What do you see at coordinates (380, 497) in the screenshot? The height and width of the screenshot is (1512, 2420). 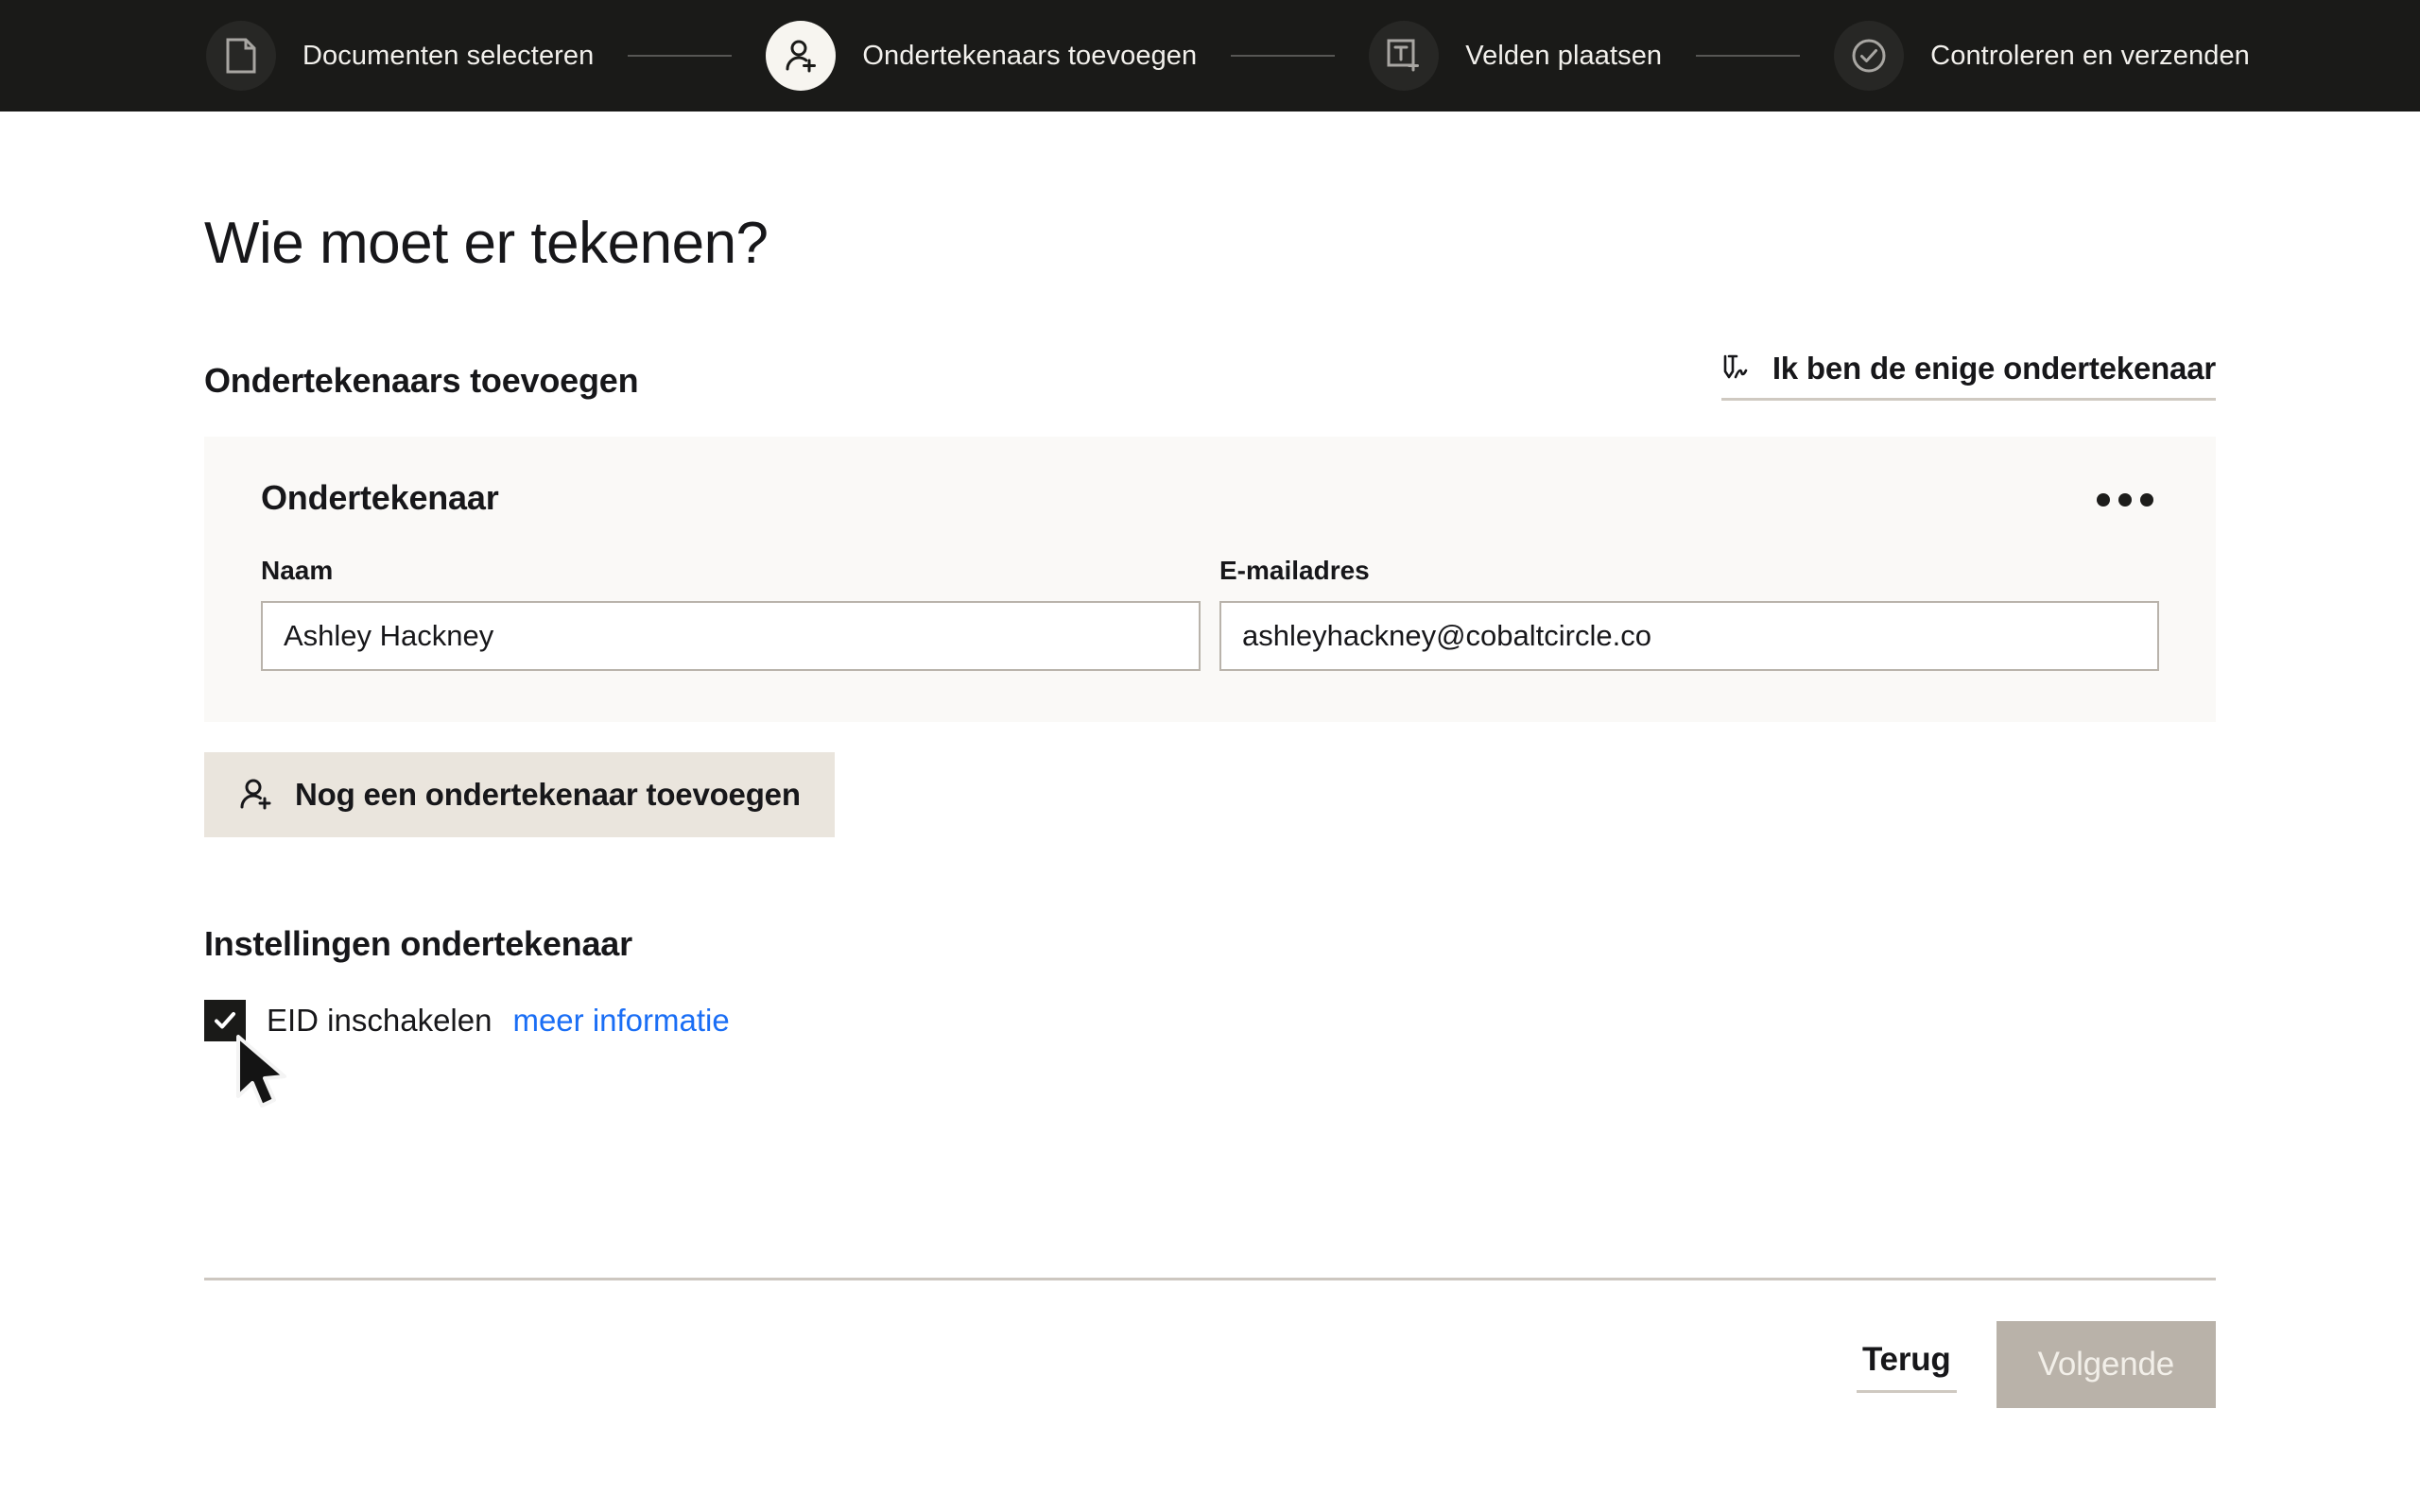 I see `signer-card-title: Ondertekenaar` at bounding box center [380, 497].